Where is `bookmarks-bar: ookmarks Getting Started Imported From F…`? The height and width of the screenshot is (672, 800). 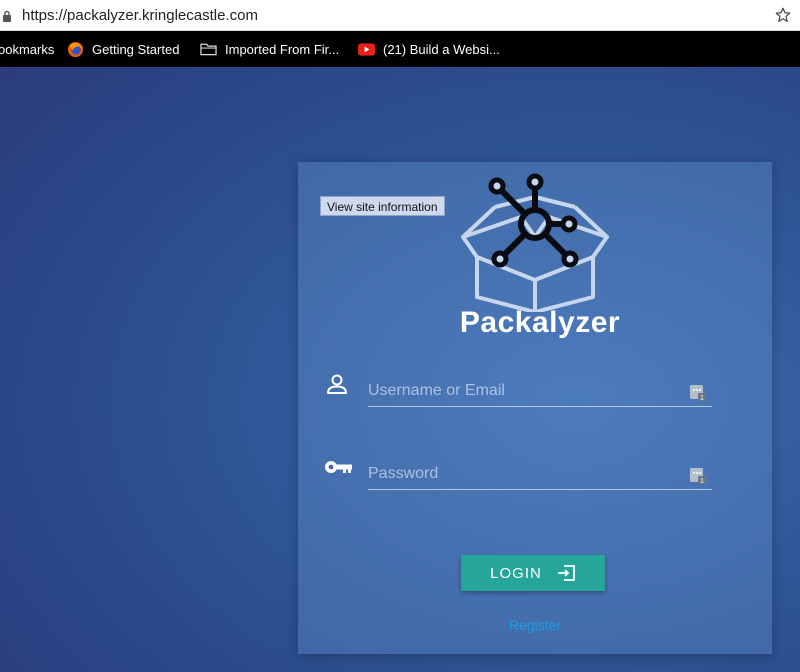
bookmarks-bar: ookmarks Getting Started Imported From F… is located at coordinates (400, 49).